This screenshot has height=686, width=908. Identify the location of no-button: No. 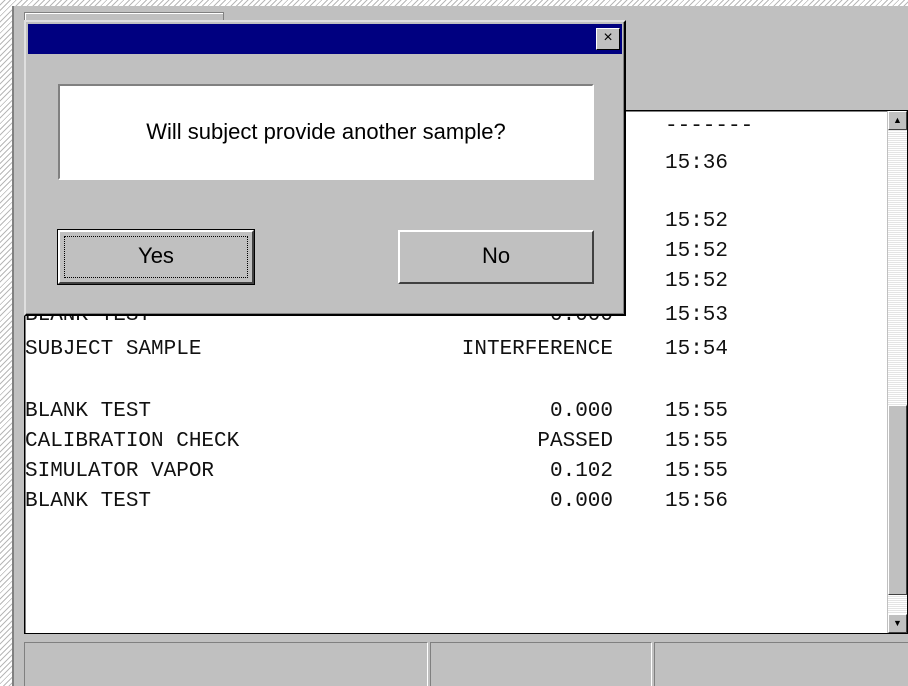
(496, 257).